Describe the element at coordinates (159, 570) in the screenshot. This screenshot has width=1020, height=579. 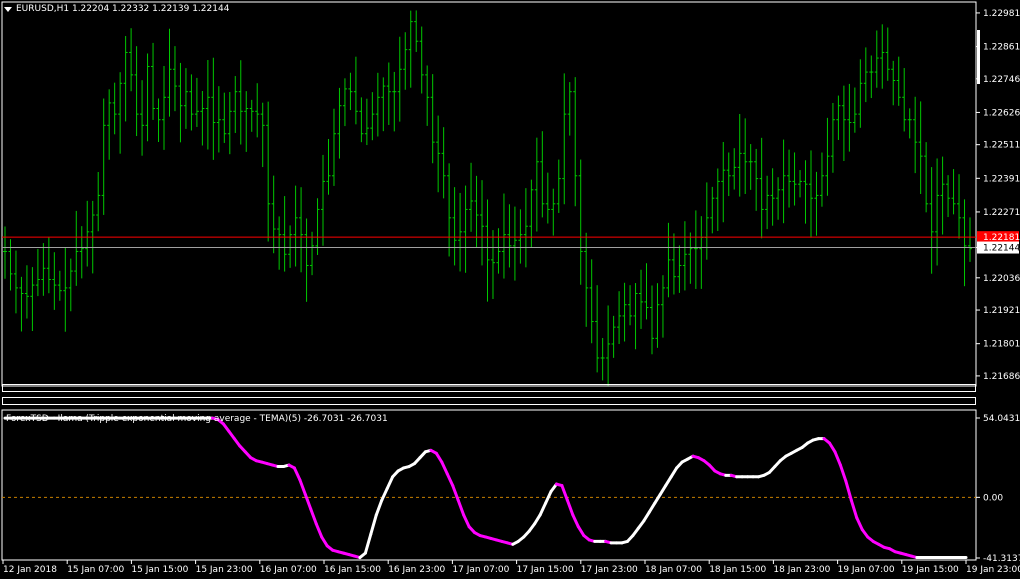
I see `time-tick-label: 15 Jan 15:00` at that location.